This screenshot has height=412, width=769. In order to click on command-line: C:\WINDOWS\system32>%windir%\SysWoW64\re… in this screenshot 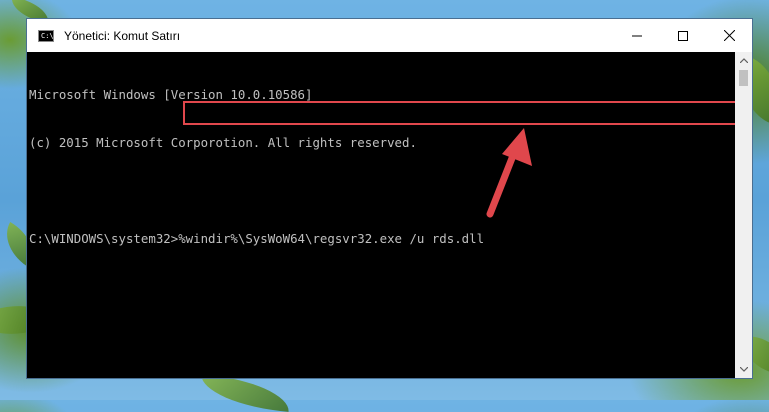, I will do `click(382, 239)`.